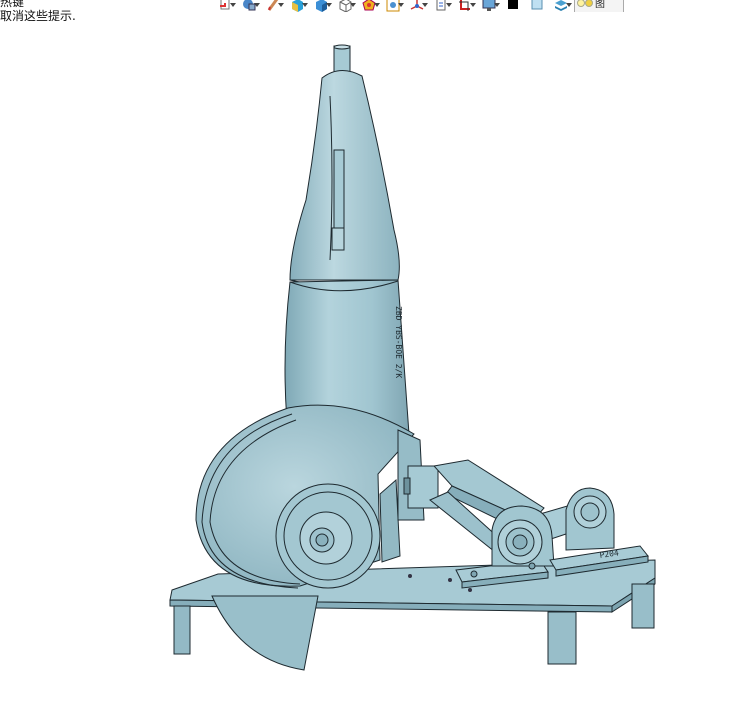 The height and width of the screenshot is (718, 743). I want to click on motor-engraving: ZBD YBS-BOE 2/K, so click(398, 342).